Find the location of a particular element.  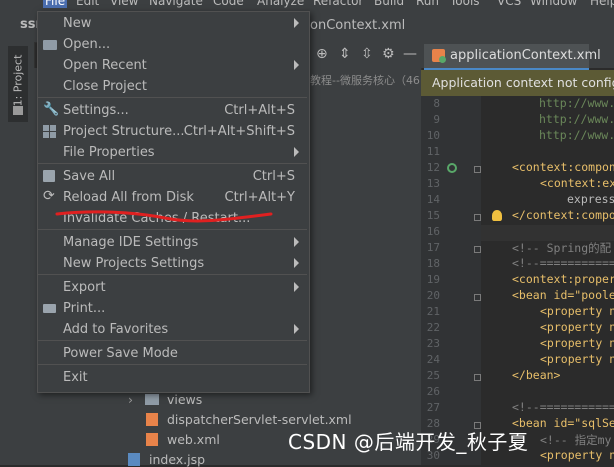

menu-item-label: Close Project is located at coordinates (105, 86).